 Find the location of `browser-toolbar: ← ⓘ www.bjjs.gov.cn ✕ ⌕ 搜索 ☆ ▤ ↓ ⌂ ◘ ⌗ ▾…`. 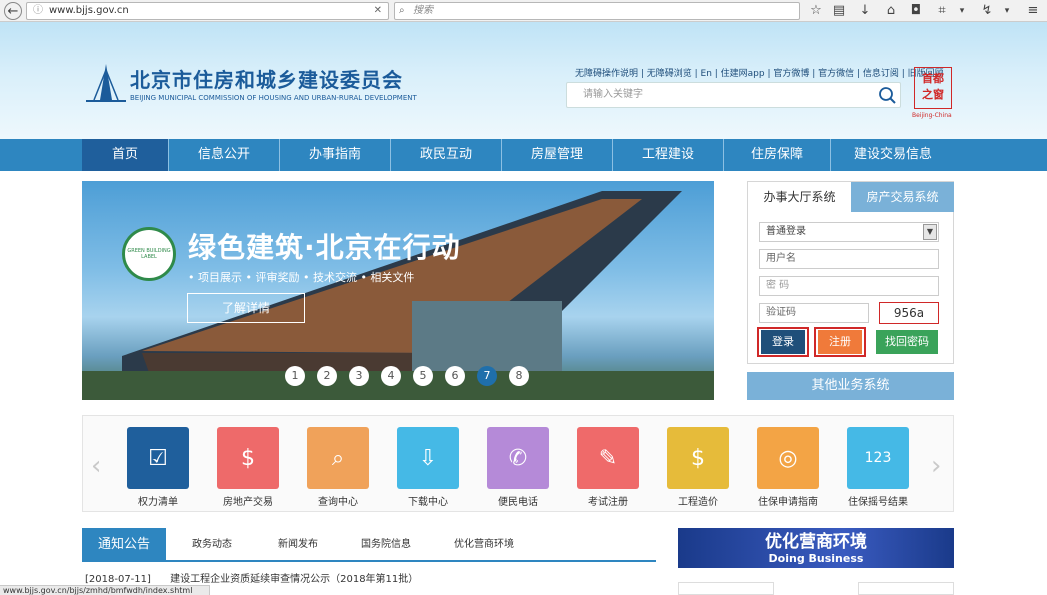

browser-toolbar: ← ⓘ www.bjjs.gov.cn ✕ ⌕ 搜索 ☆ ▤ ↓ ⌂ ◘ ⌗ ▾… is located at coordinates (523, 11).